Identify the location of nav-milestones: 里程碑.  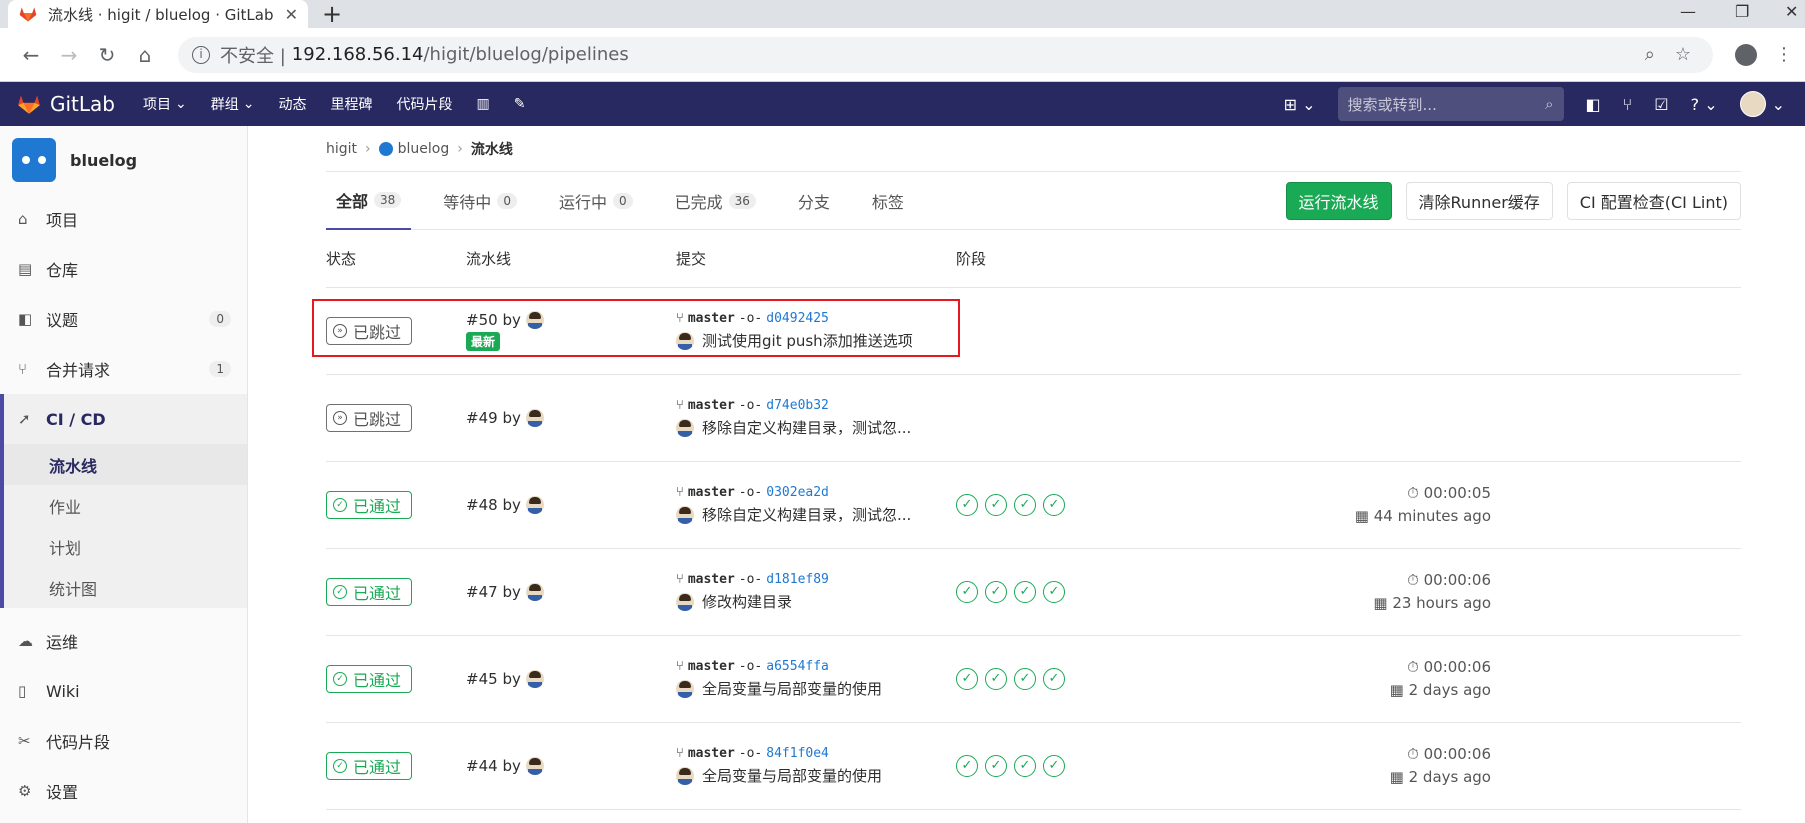
(351, 104).